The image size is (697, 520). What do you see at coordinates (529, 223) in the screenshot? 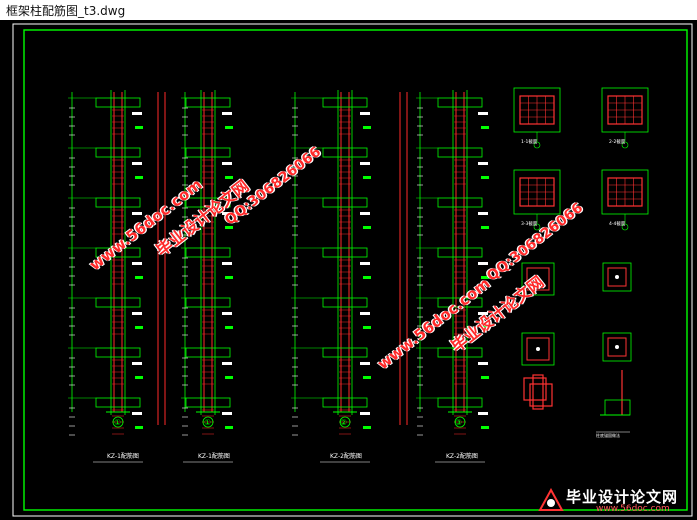
I see `section-label-3: 3-3截面` at bounding box center [529, 223].